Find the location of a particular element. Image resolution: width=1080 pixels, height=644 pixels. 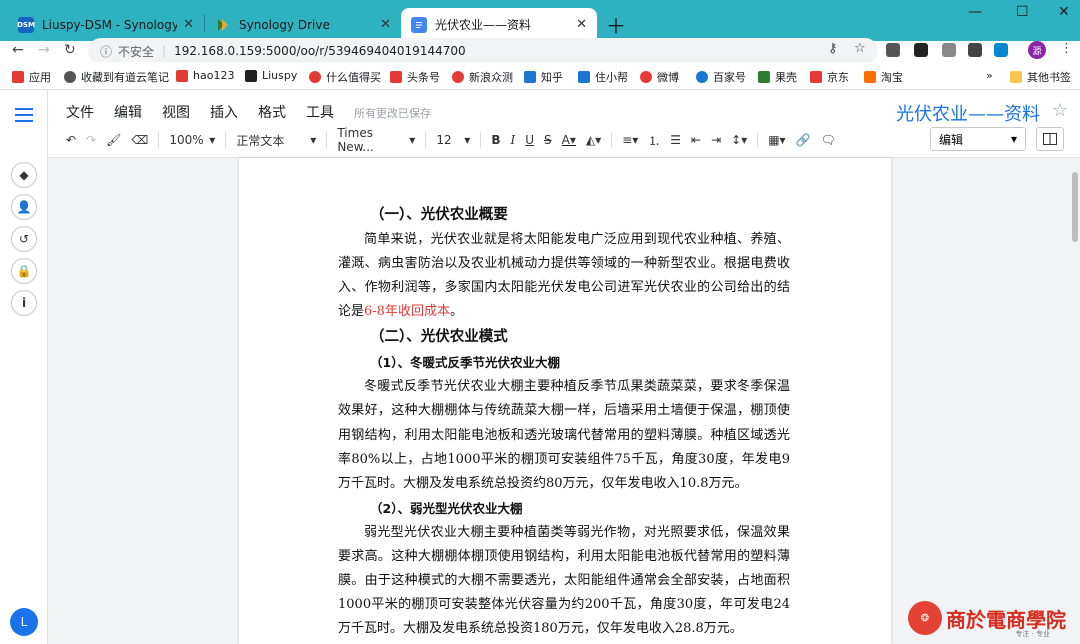

highlight-color-icon: ◭▾ is located at coordinates (593, 140).